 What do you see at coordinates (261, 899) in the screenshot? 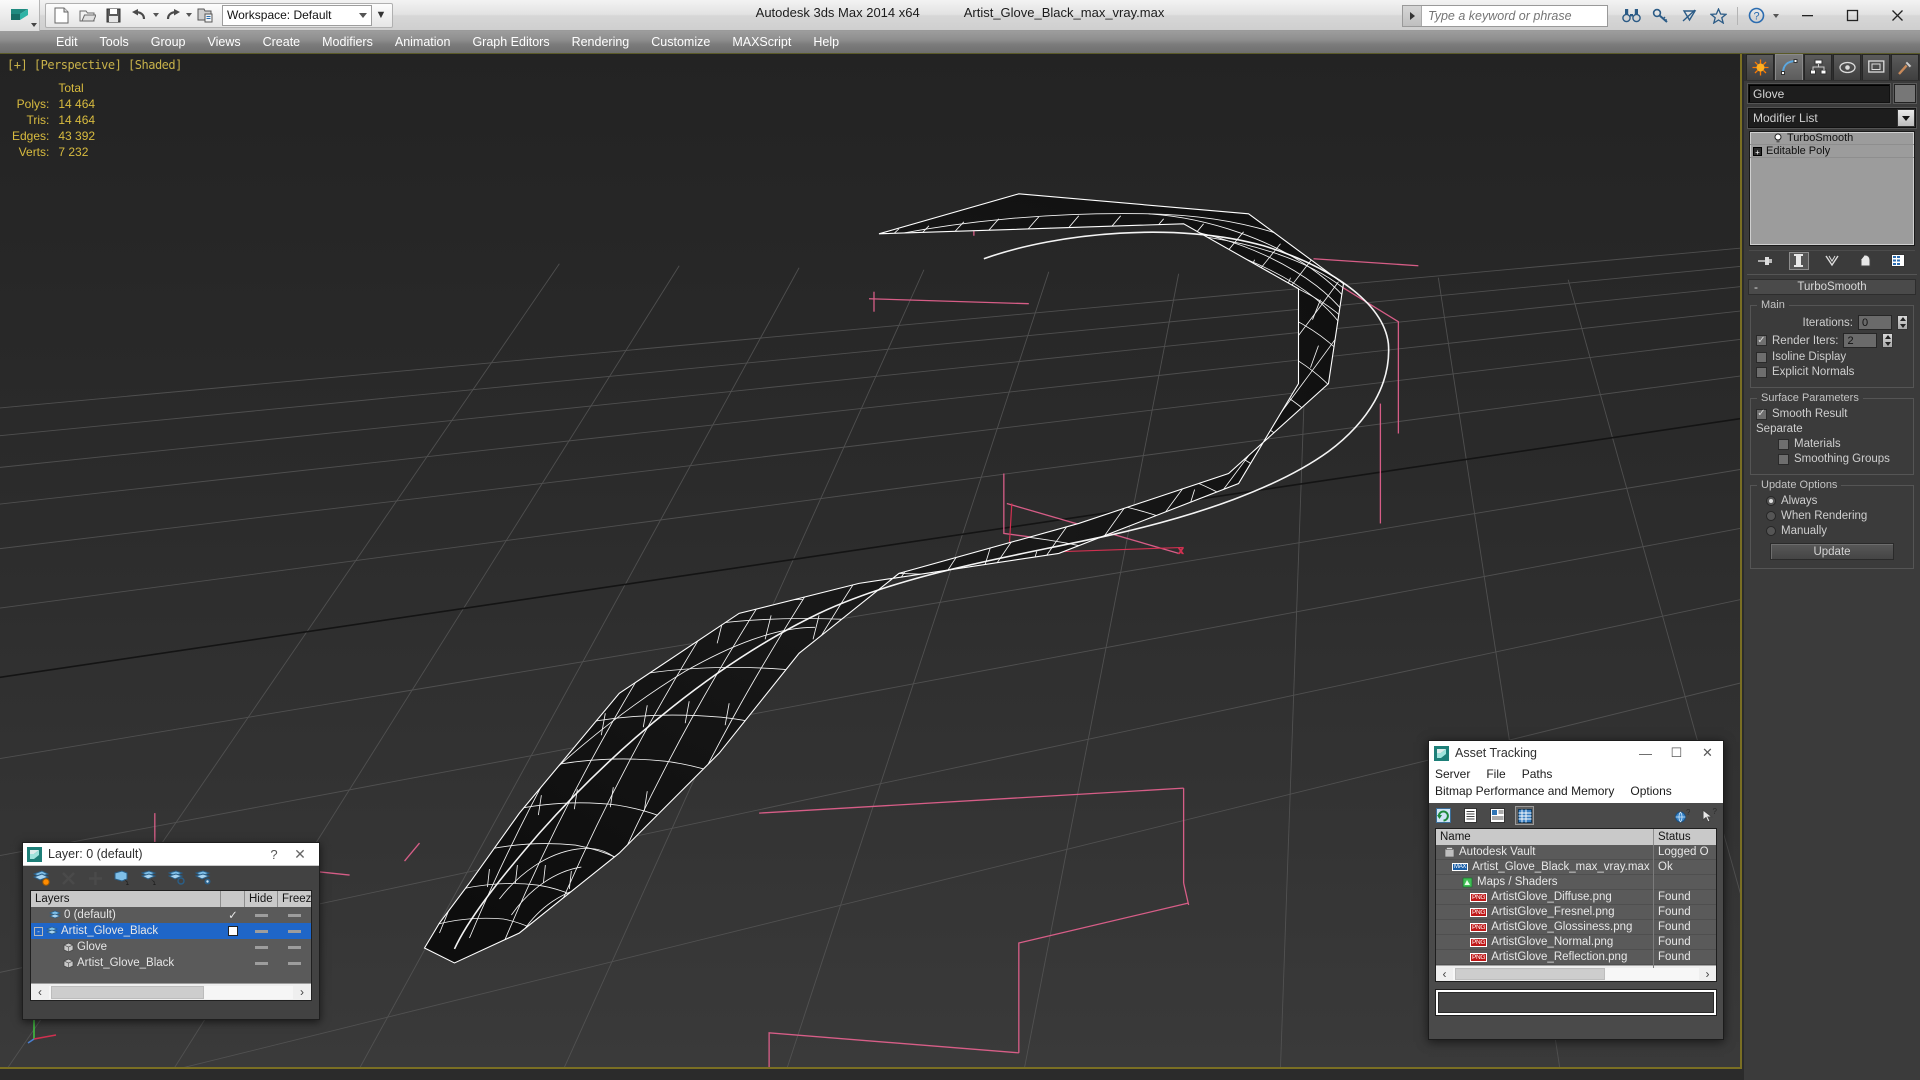
I see `layer-col-hide: Hide` at bounding box center [261, 899].